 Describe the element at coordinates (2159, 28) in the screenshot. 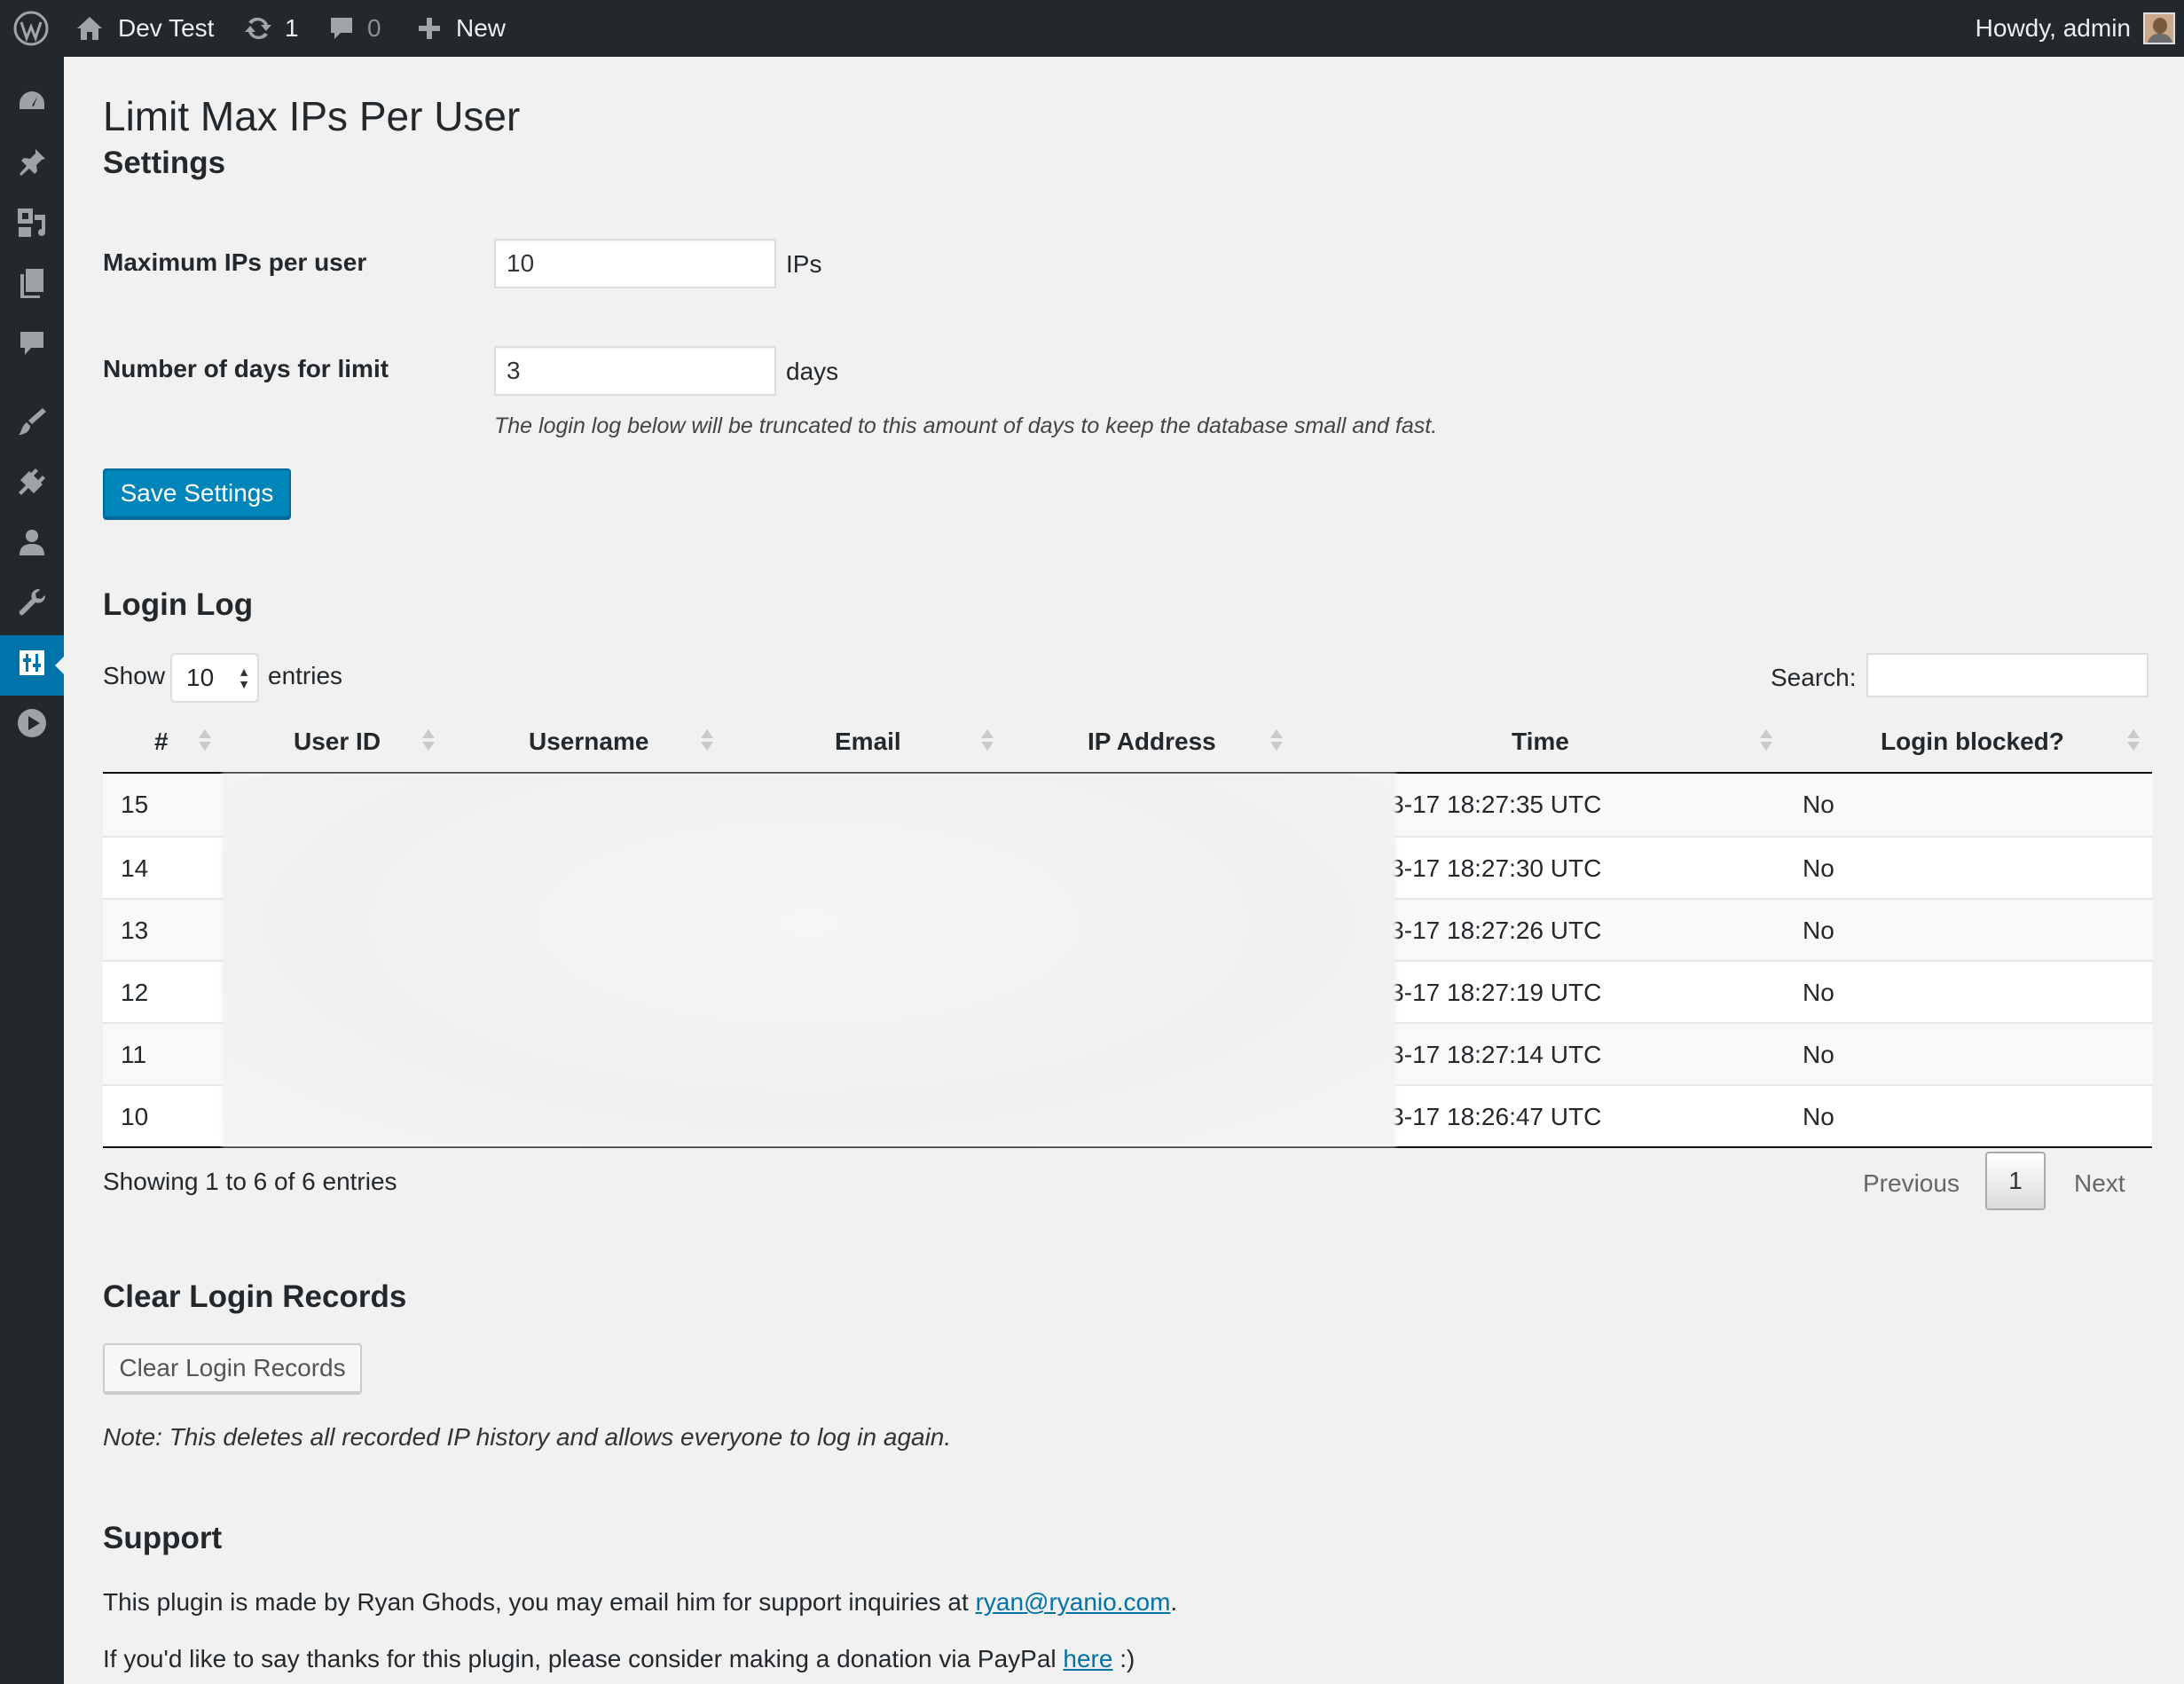

I see `avatar` at that location.